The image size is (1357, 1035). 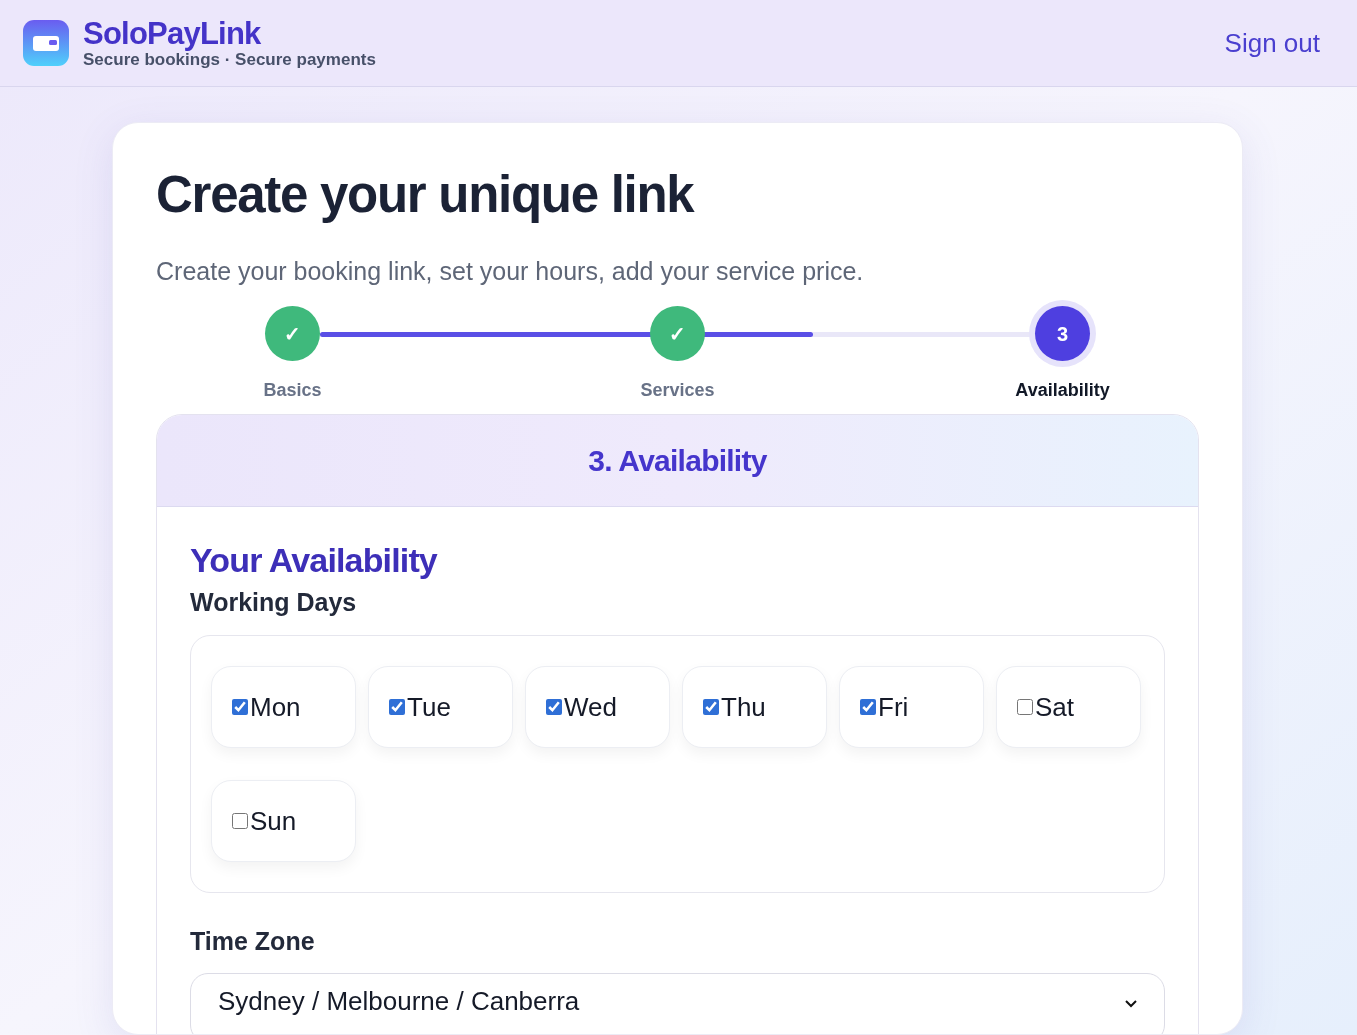 I want to click on day-label: Sat, so click(x=1055, y=707).